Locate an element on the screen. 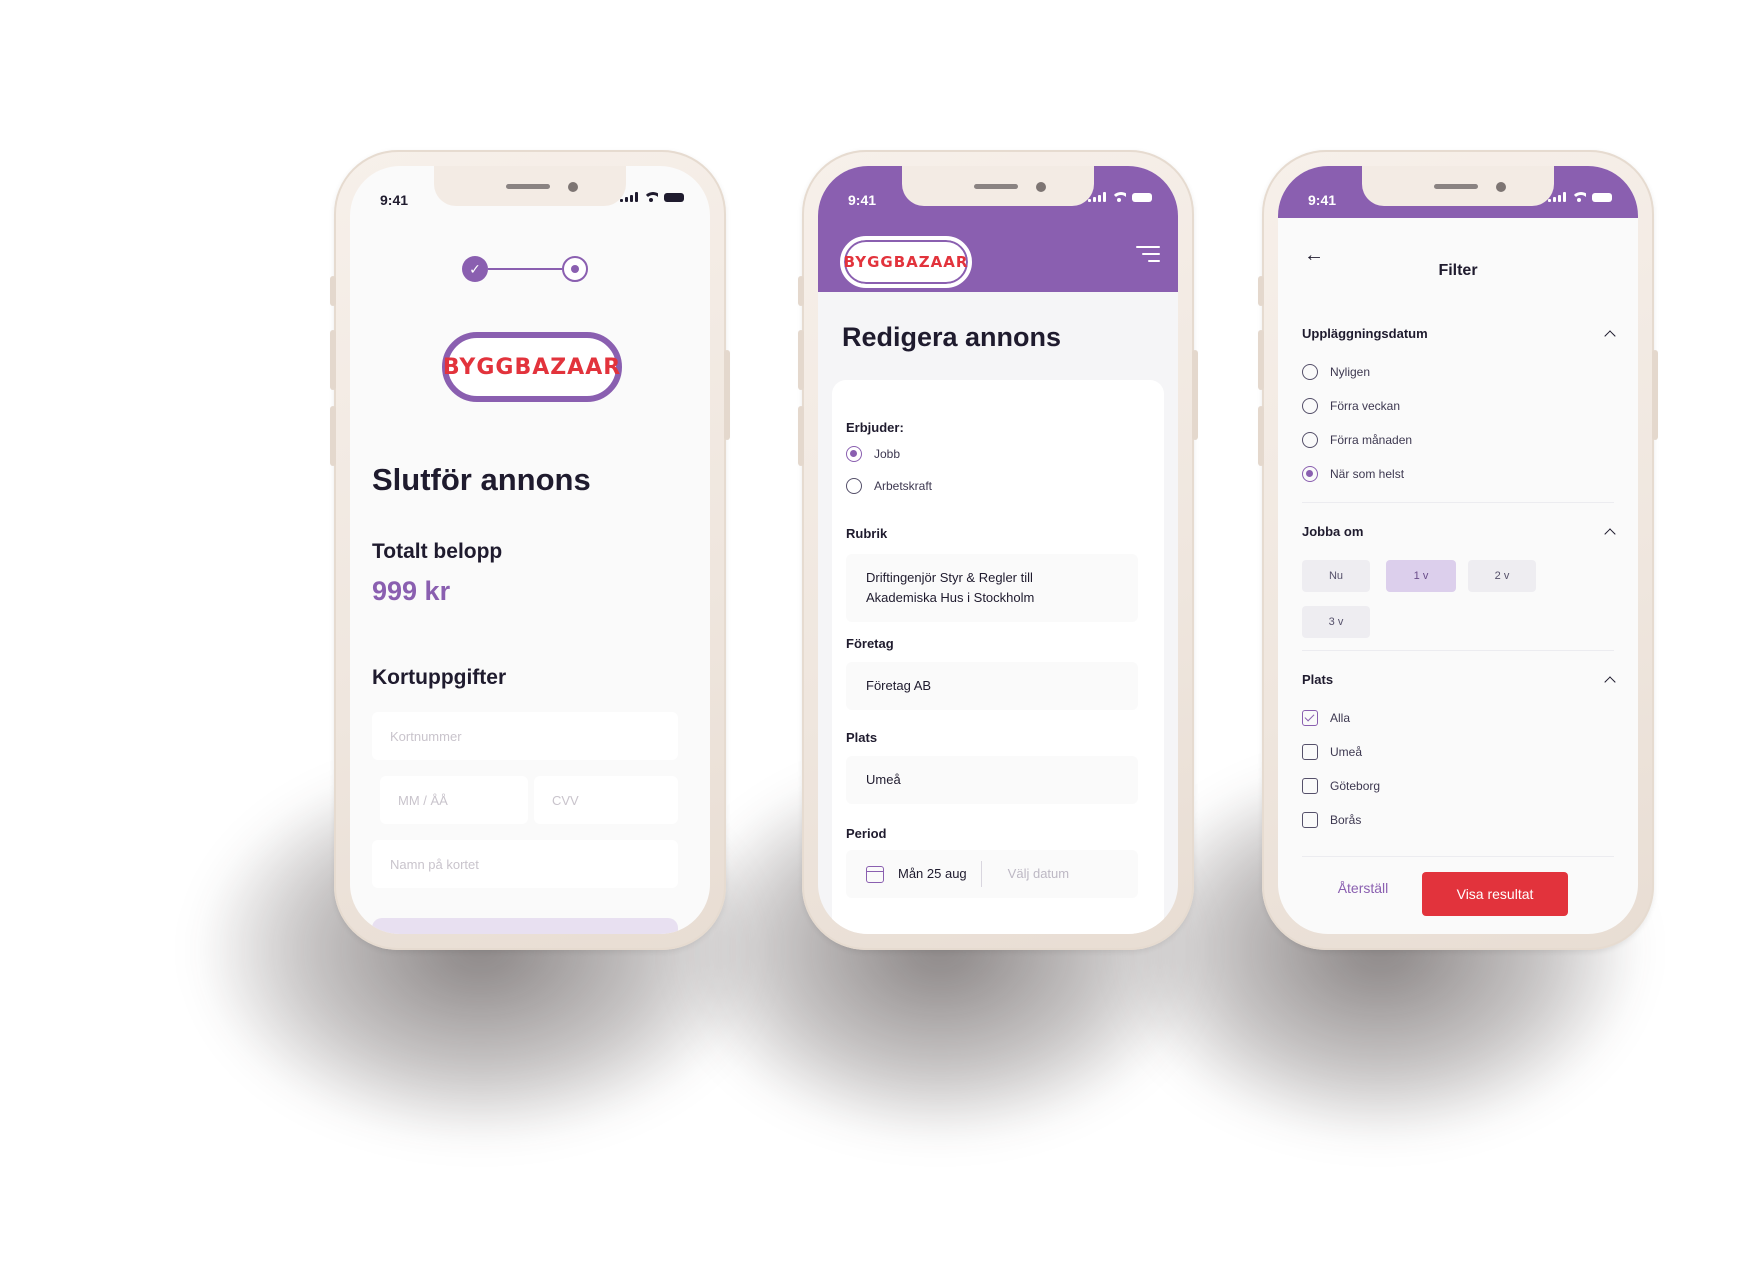 The height and width of the screenshot is (1262, 1760). place-option-boras: Borås is located at coordinates (1331, 820).